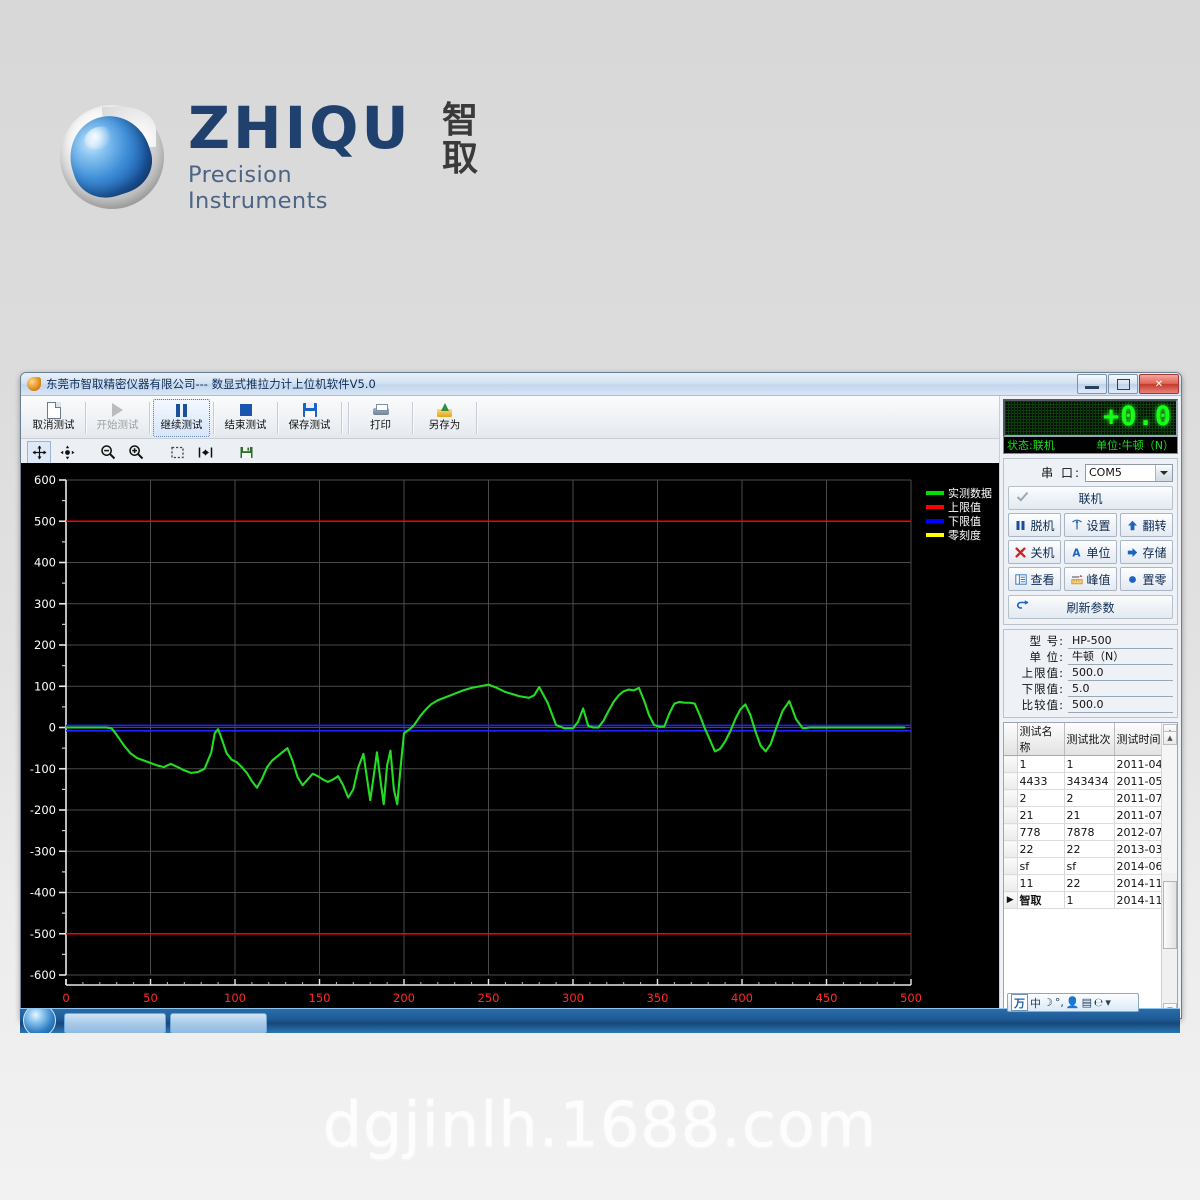  Describe the element at coordinates (1034, 579) in the screenshot. I see `view-button: 查看` at that location.